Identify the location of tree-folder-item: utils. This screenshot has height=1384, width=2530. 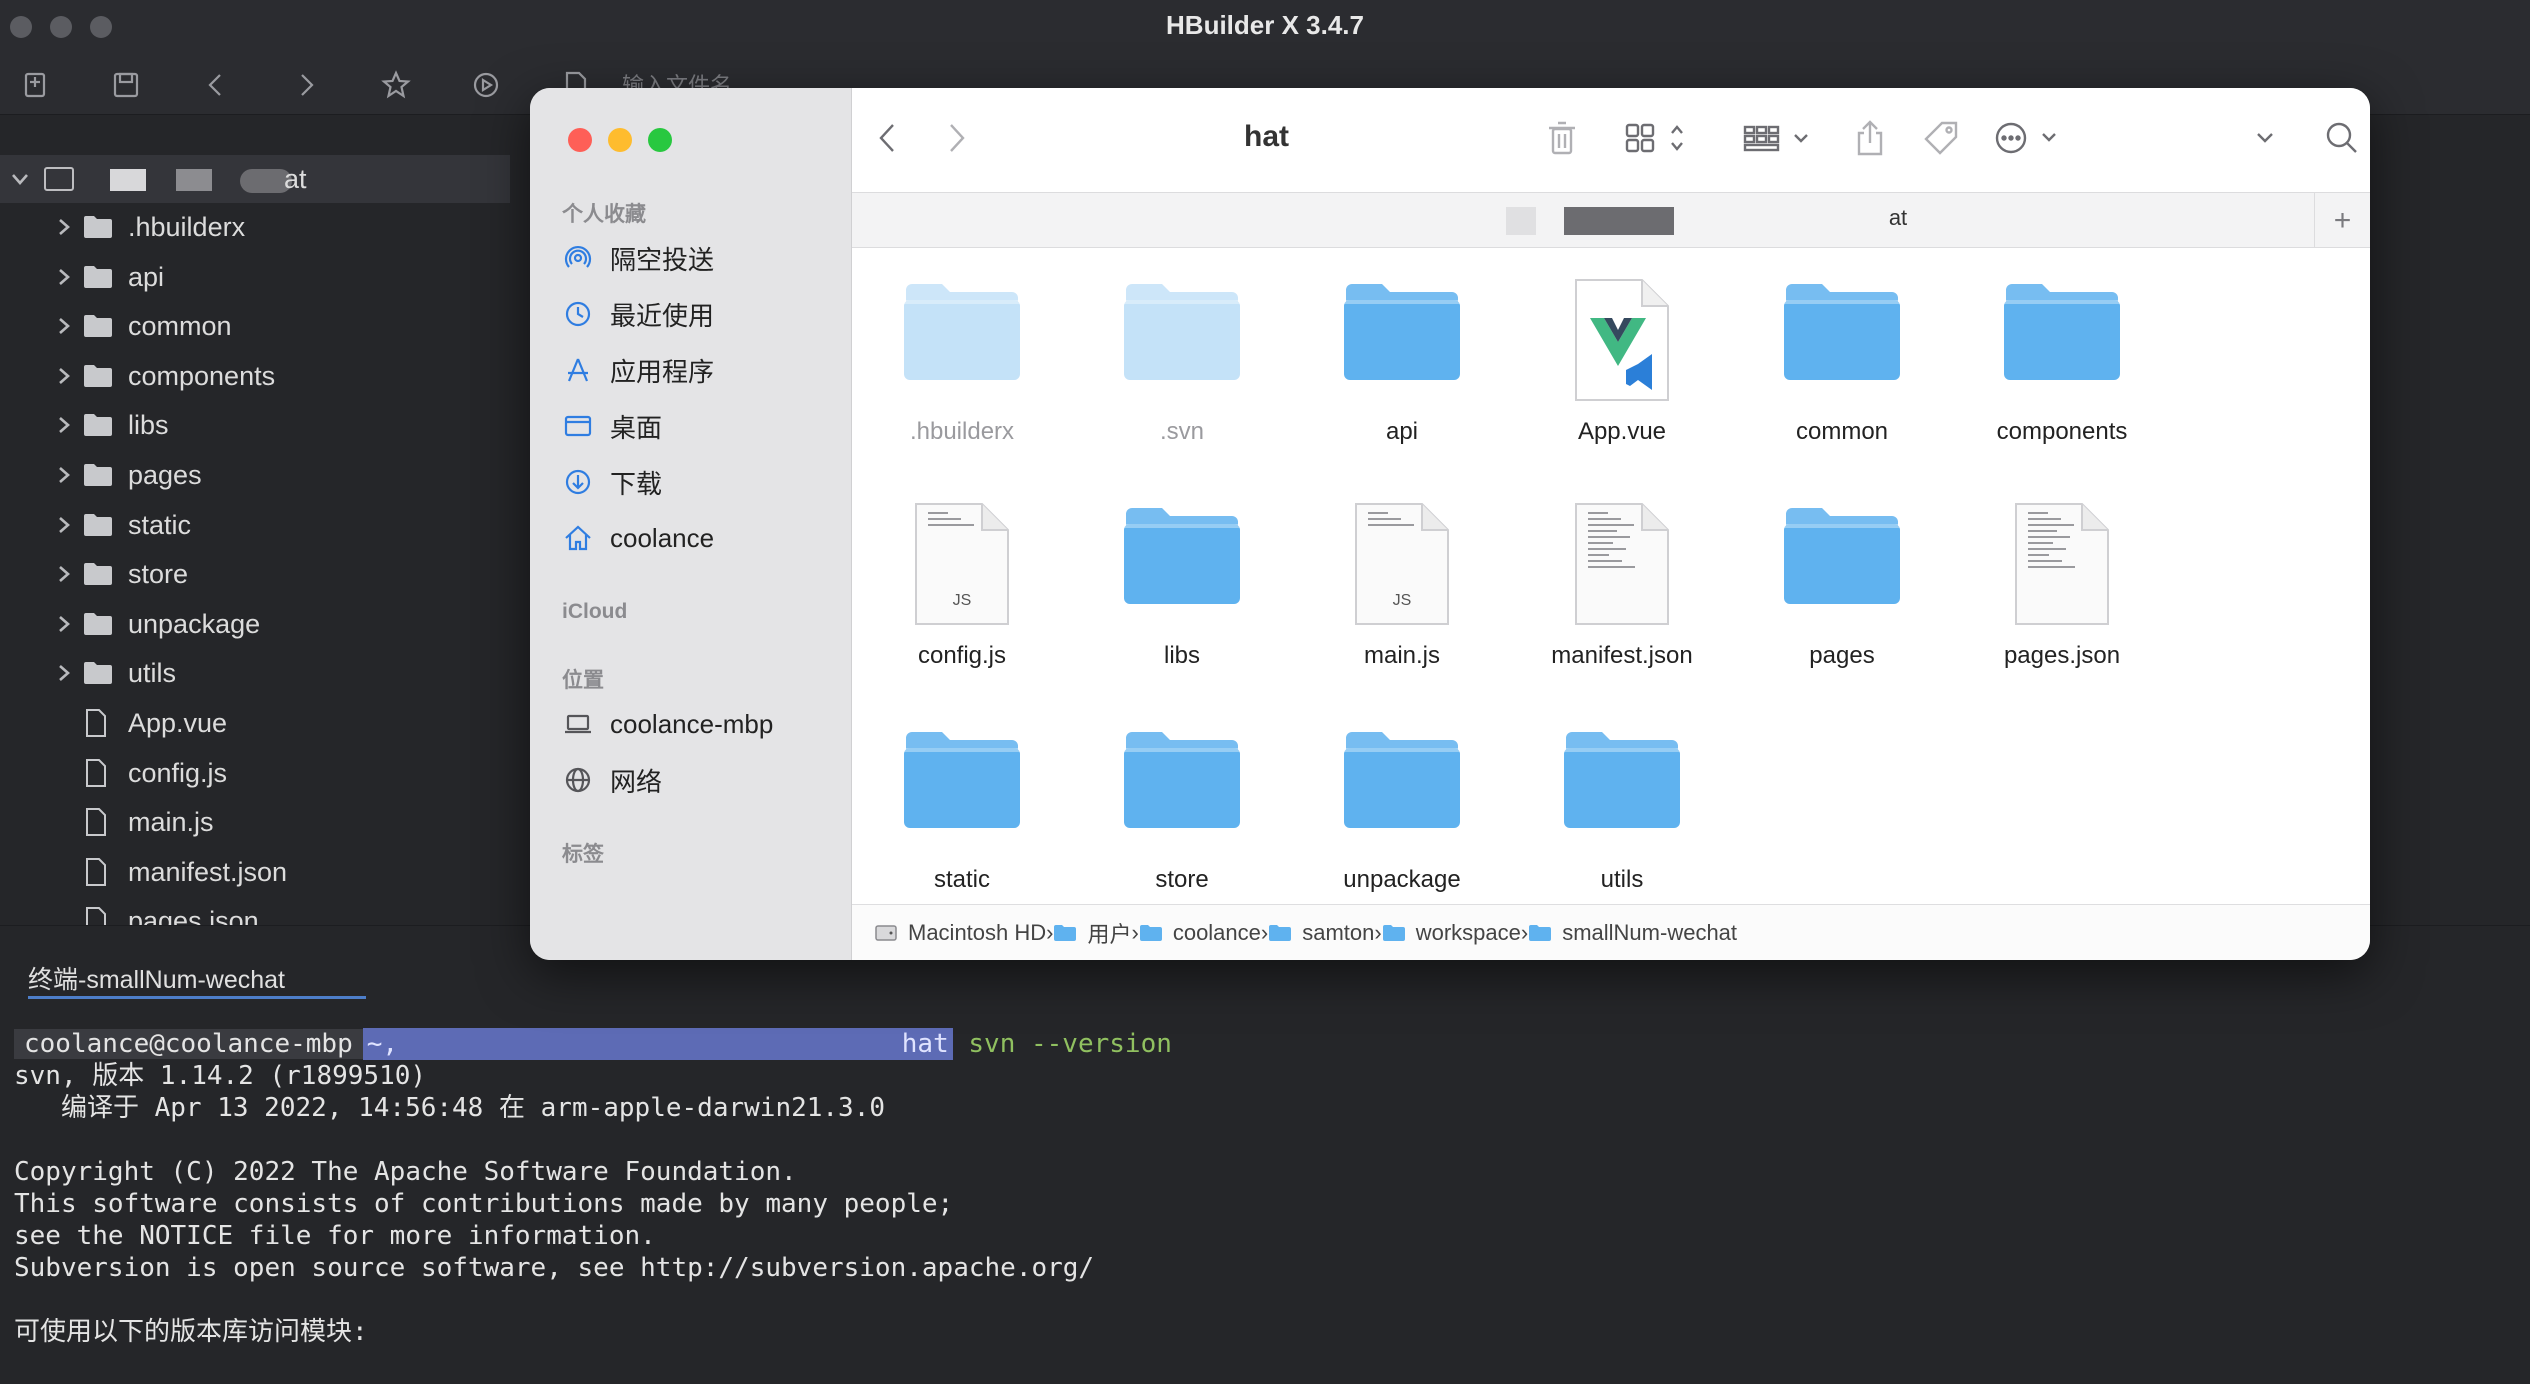
(255, 673).